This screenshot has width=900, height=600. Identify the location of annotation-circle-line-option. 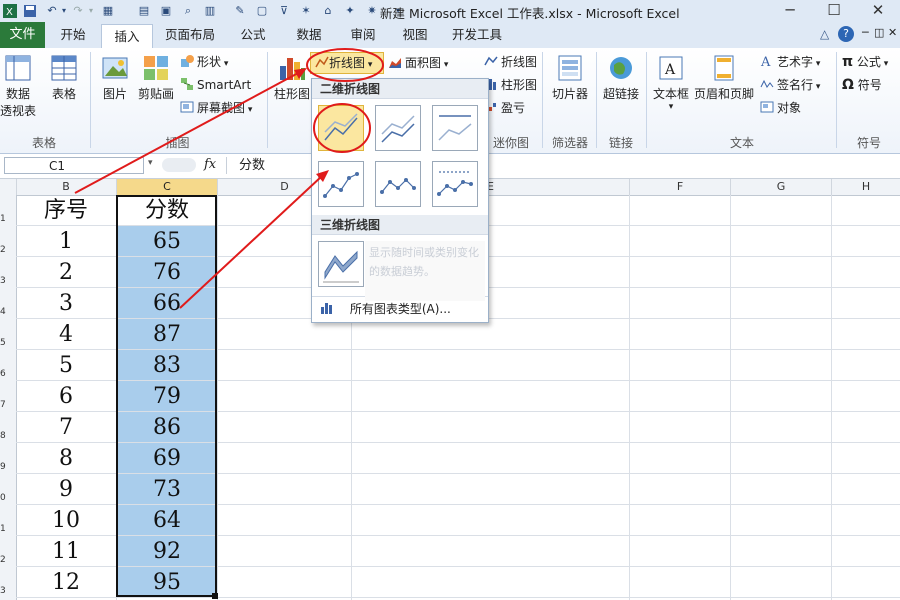
(342, 128).